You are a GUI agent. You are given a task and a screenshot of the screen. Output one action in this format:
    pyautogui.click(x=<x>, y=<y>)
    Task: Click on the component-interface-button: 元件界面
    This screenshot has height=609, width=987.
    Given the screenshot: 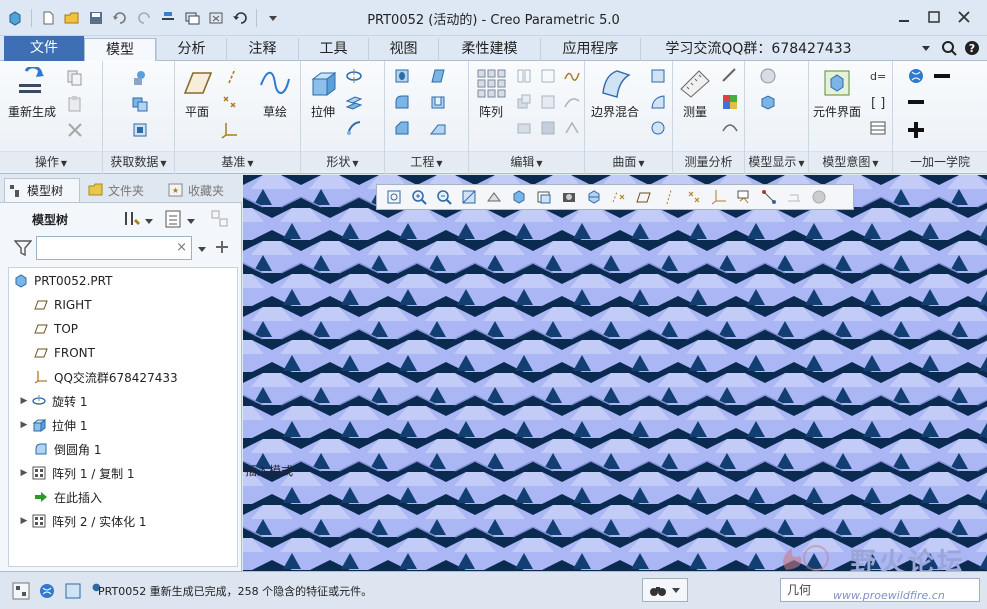 What is the action you would take?
    pyautogui.click(x=837, y=93)
    